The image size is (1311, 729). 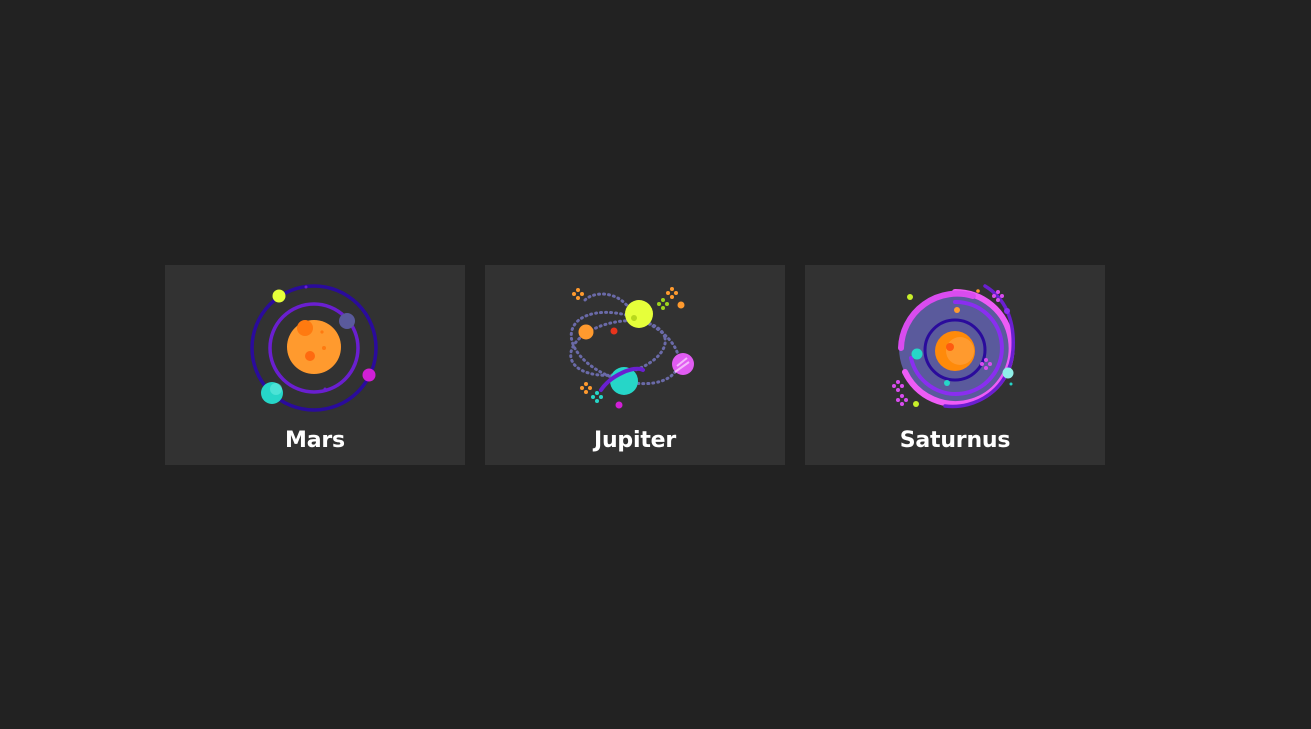 What do you see at coordinates (314, 348) in the screenshot?
I see `solar-system-icon` at bounding box center [314, 348].